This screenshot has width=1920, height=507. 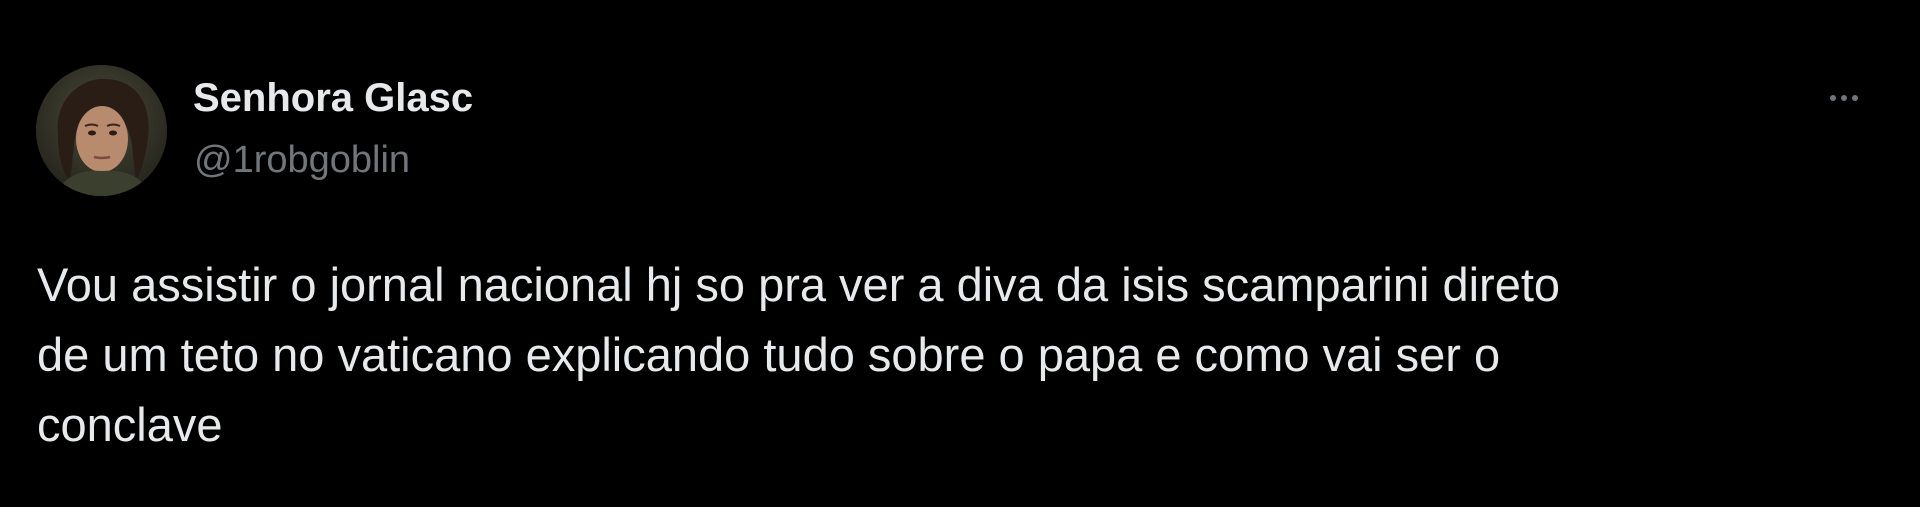 I want to click on avatar, so click(x=101, y=130).